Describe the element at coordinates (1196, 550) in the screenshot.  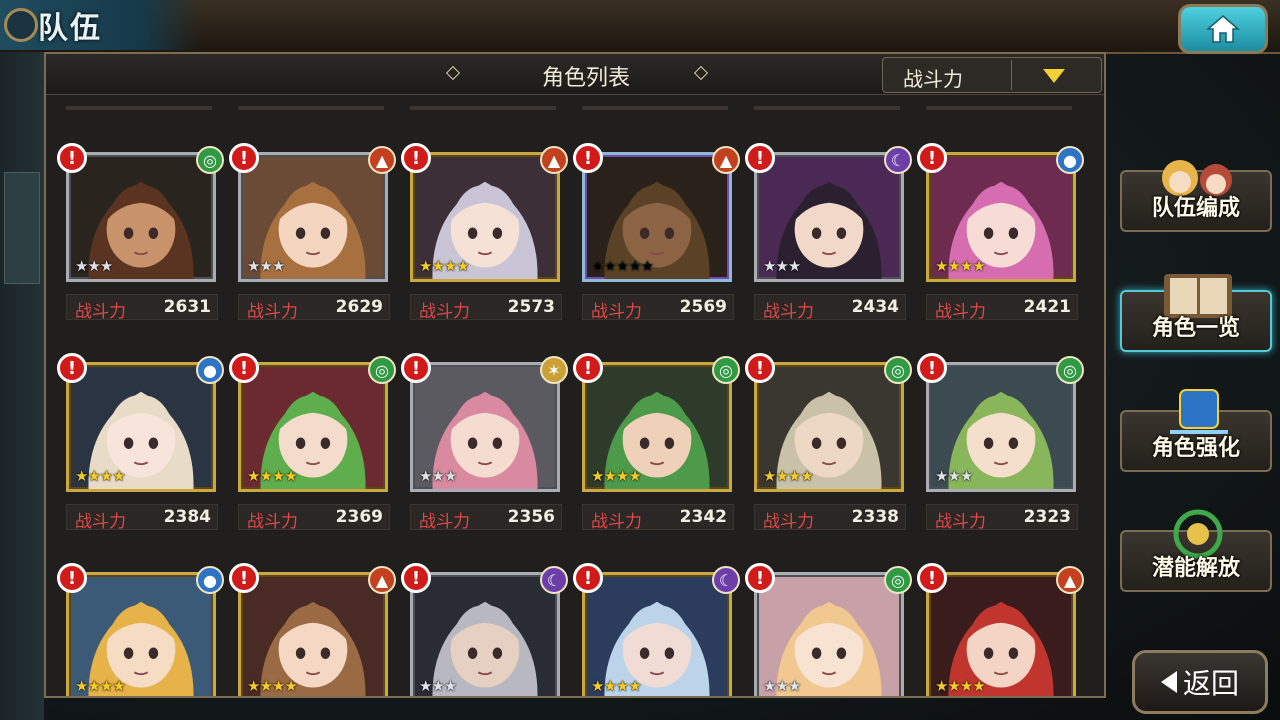
I see `potential-unlock-button: 潜能解放` at that location.